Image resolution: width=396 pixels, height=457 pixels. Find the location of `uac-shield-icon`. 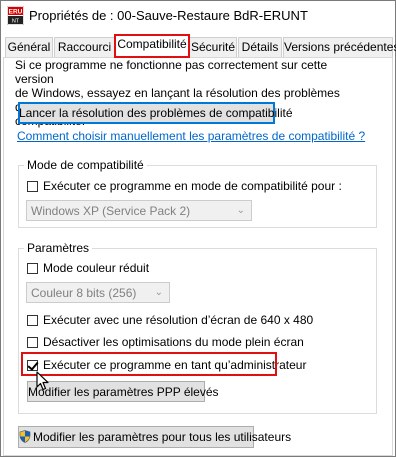

uac-shield-icon is located at coordinates (25, 436).